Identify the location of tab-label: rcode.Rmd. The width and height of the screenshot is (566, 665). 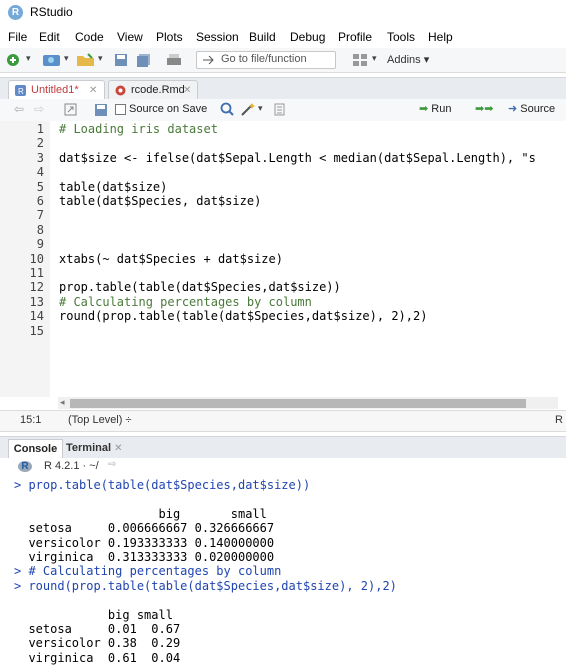
(158, 90).